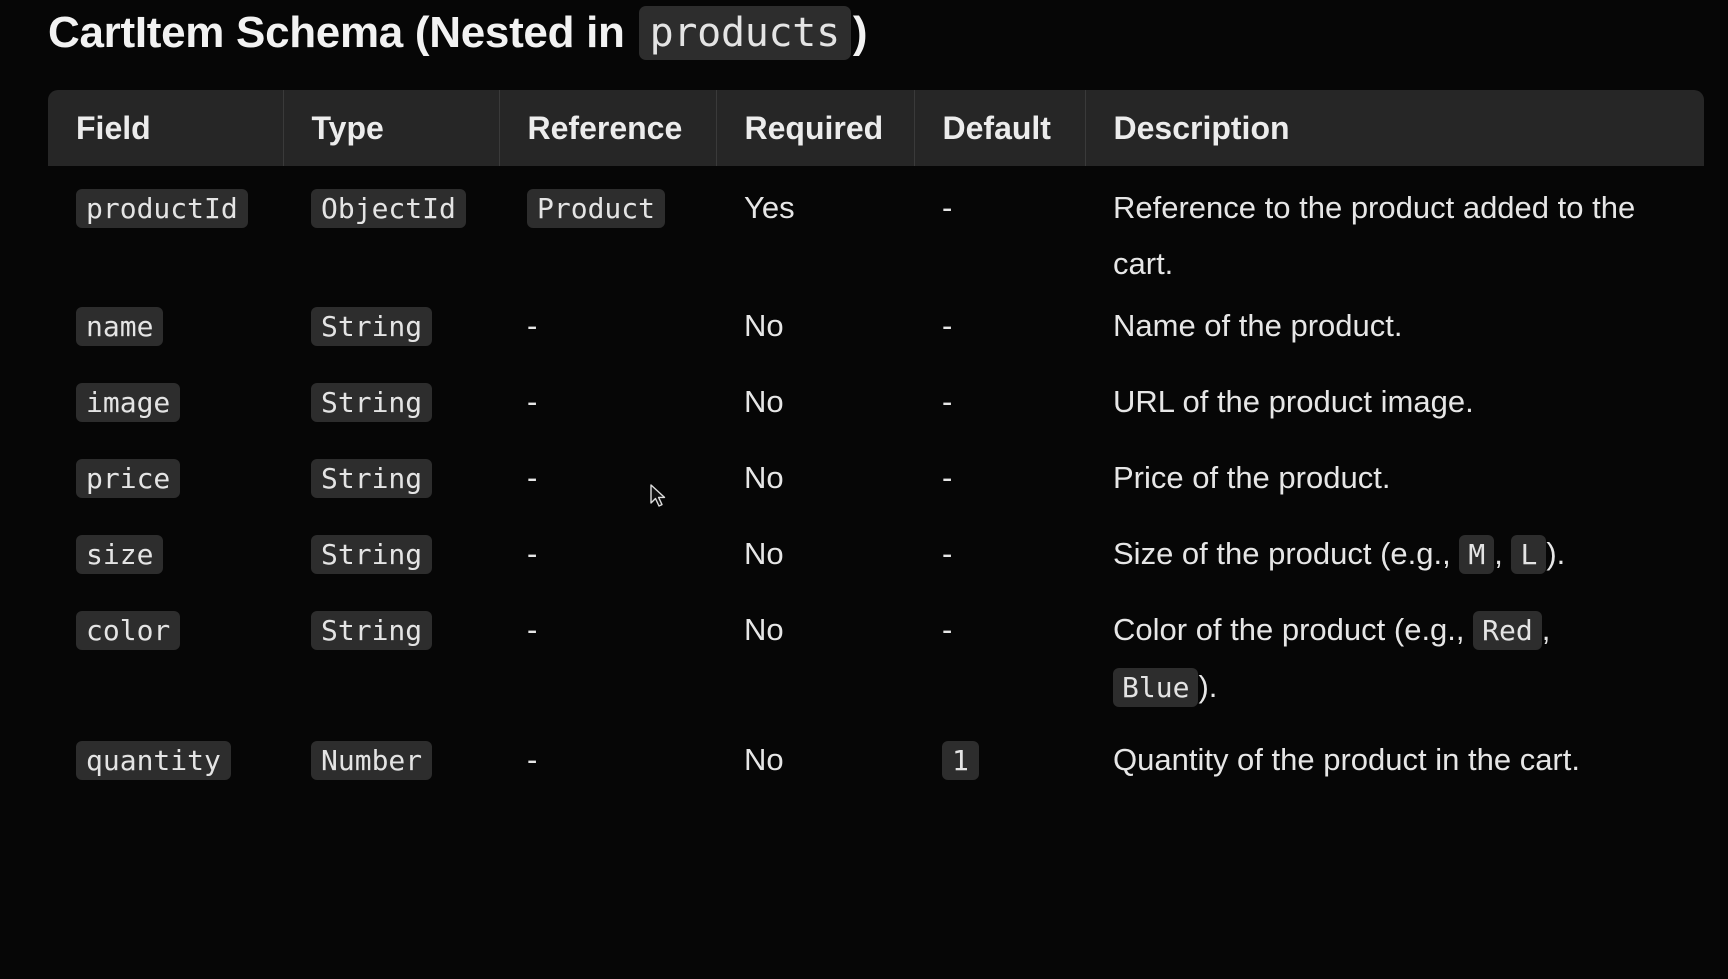 Image resolution: width=1728 pixels, height=979 pixels. I want to click on description-cell: Quantity of the product in the cart., so click(1346, 759).